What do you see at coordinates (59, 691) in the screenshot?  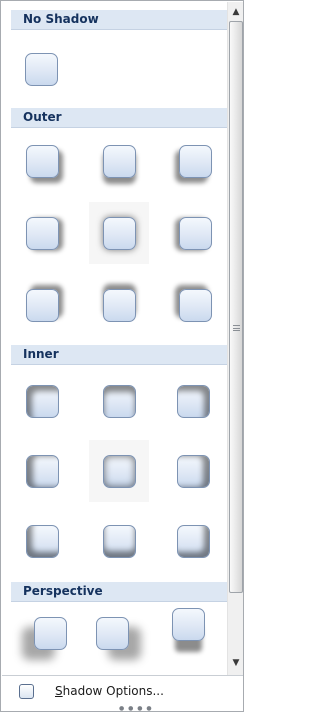 I see `shadow-options-mnemonic: S` at bounding box center [59, 691].